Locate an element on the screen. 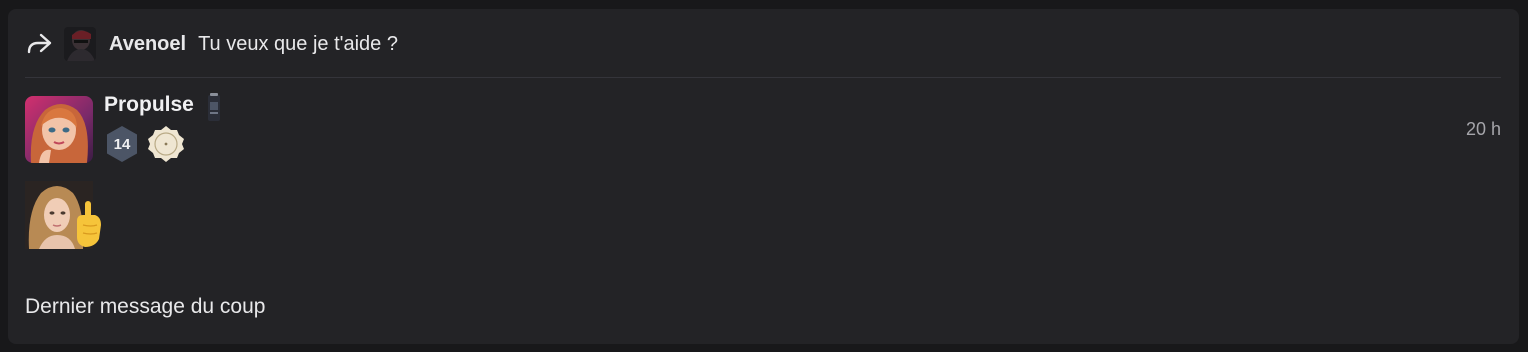 This screenshot has height=352, width=1528. user-badges: 14 is located at coordinates (144, 144).